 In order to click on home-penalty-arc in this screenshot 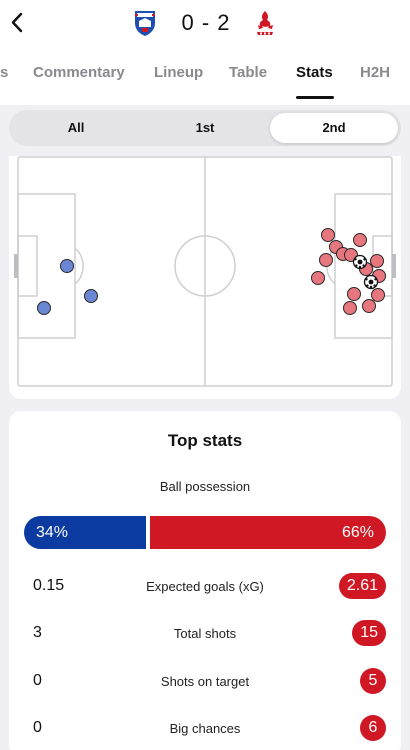, I will do `click(79, 266)`.